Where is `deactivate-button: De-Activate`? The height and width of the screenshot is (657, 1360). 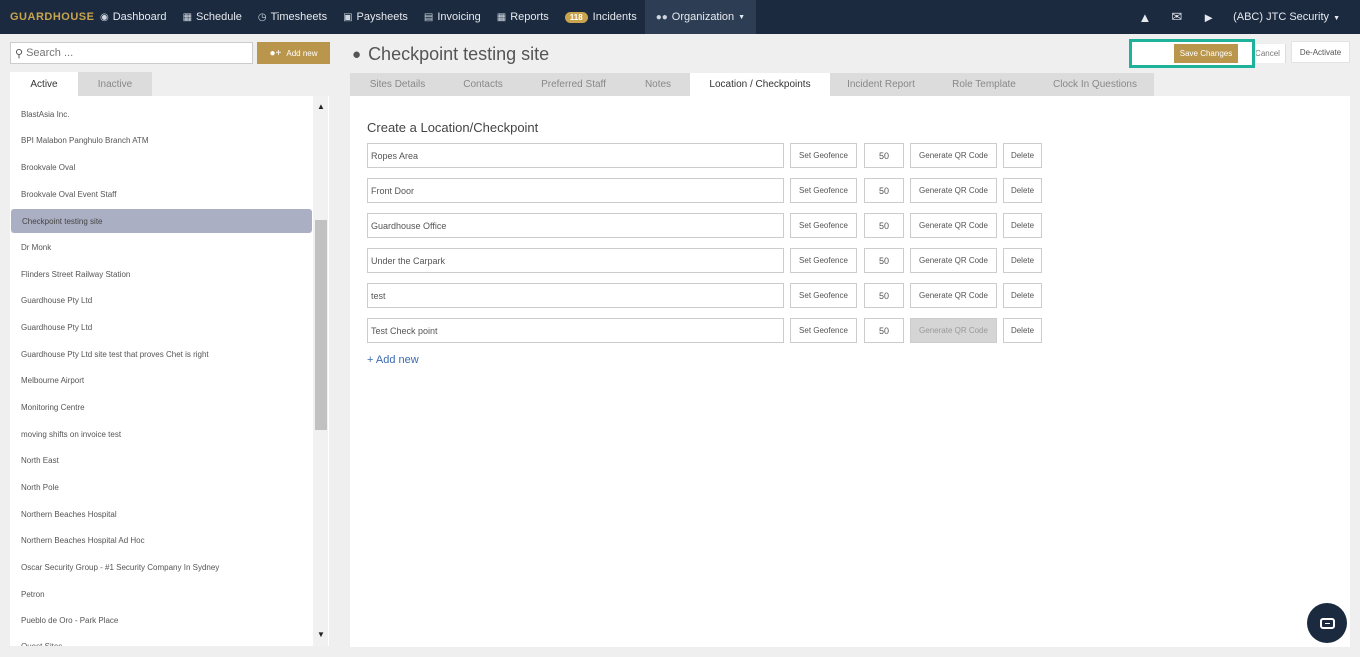
deactivate-button: De-Activate is located at coordinates (1320, 52).